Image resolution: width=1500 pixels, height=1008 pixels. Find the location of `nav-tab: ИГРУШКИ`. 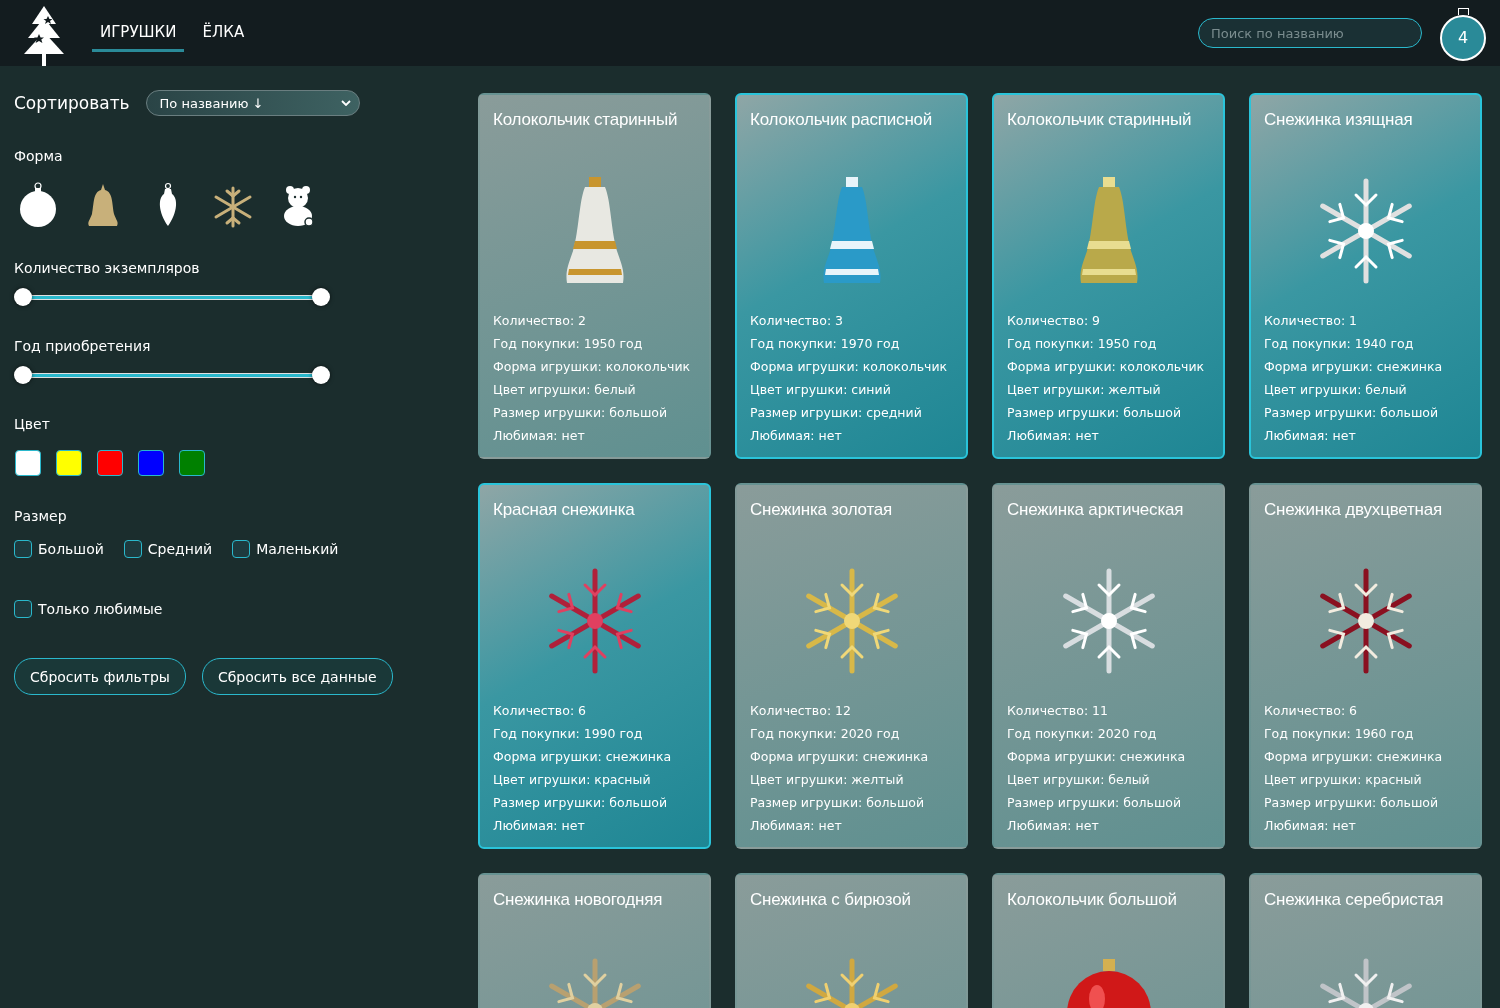

nav-tab: ИГРУШКИ is located at coordinates (138, 33).